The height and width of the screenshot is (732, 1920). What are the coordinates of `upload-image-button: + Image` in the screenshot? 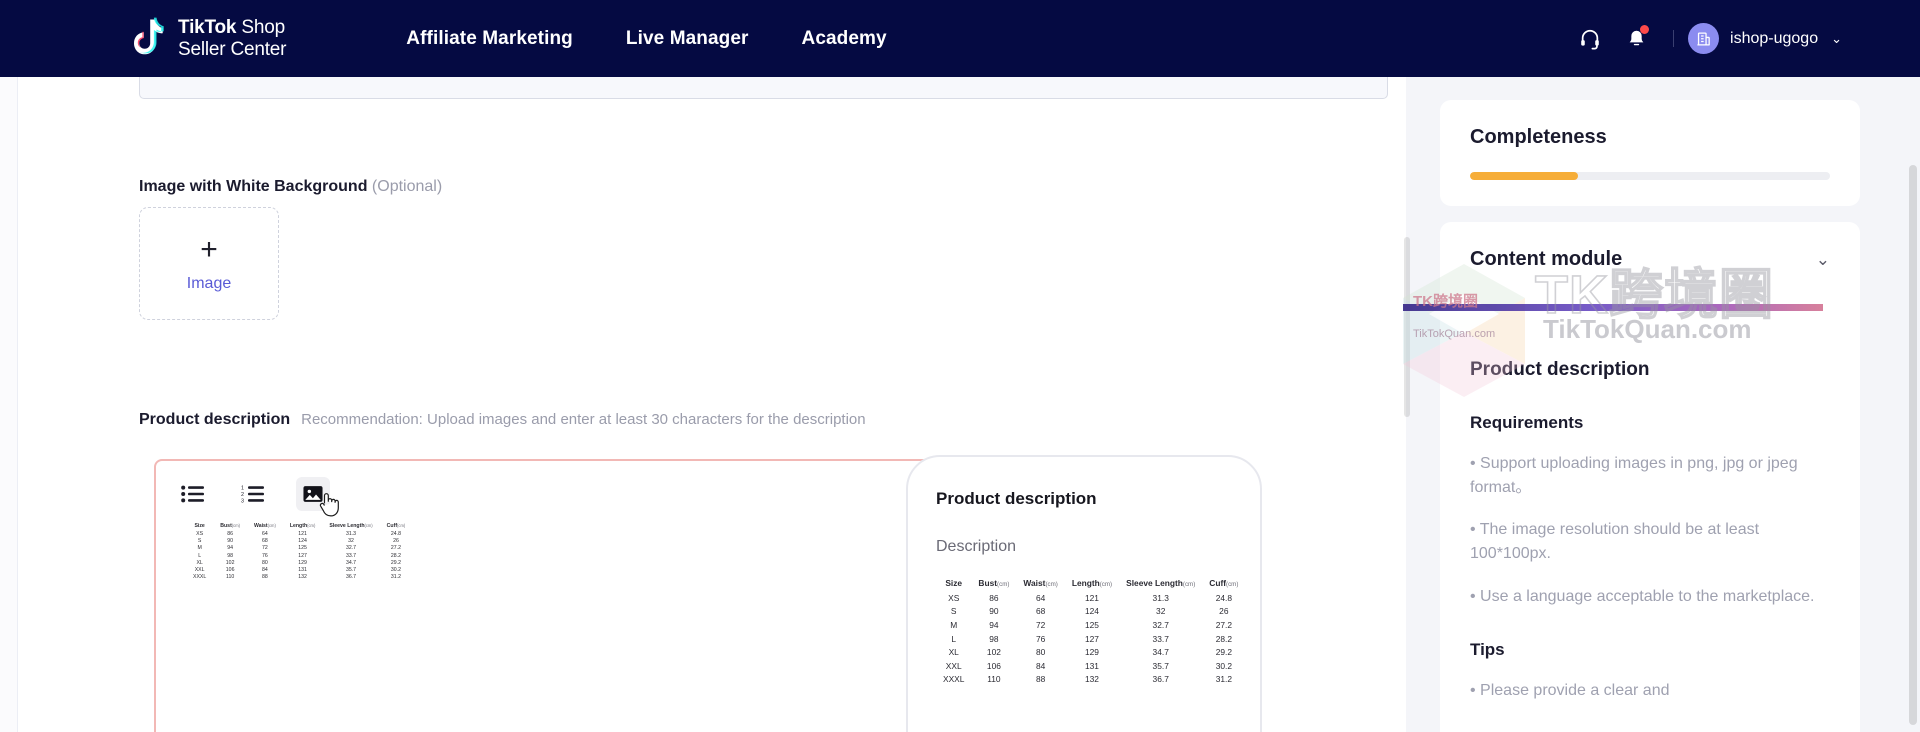 It's located at (209, 263).